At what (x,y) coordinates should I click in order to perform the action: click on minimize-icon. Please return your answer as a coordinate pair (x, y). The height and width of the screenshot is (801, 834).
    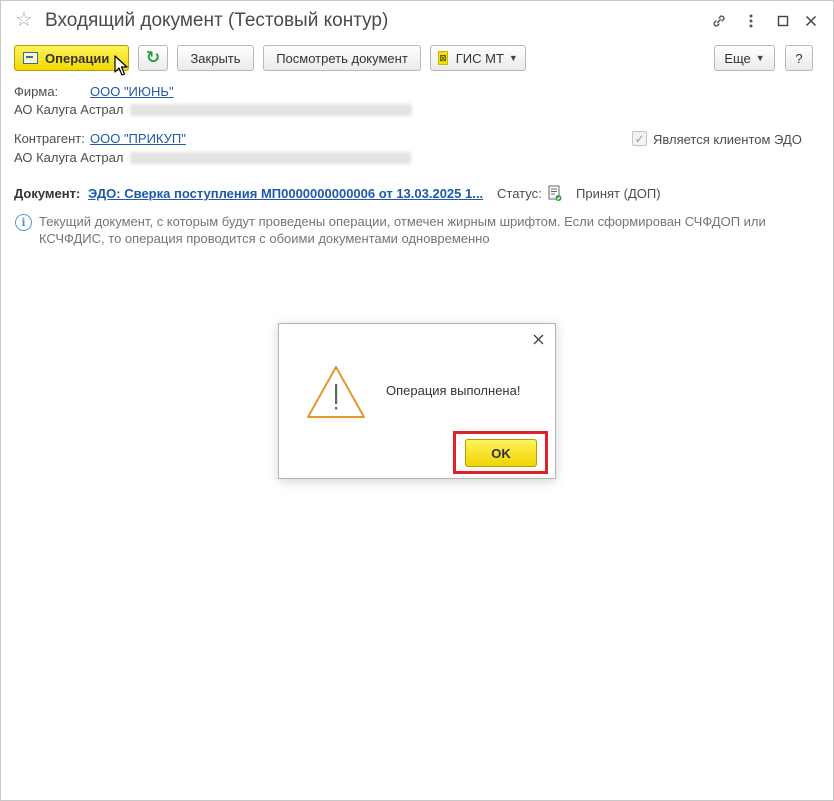
    Looking at the image, I should click on (783, 21).